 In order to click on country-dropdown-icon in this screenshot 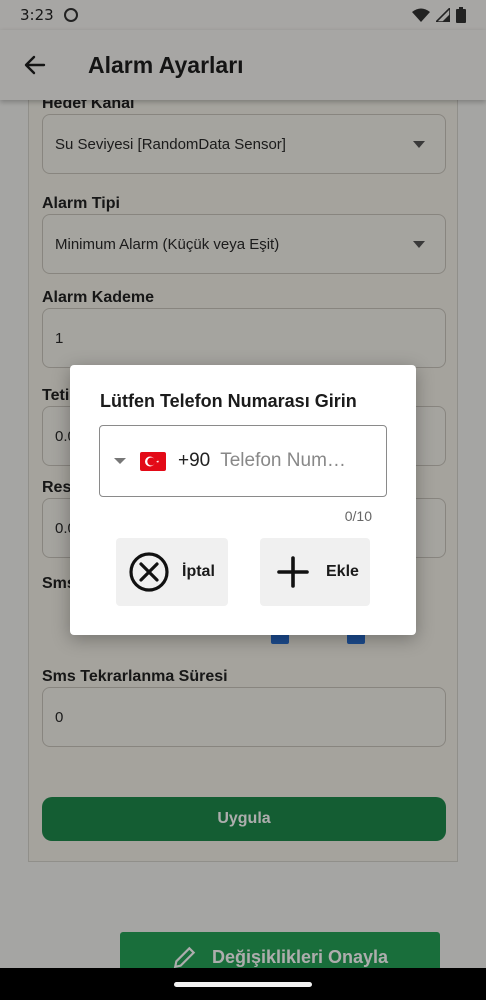, I will do `click(120, 461)`.